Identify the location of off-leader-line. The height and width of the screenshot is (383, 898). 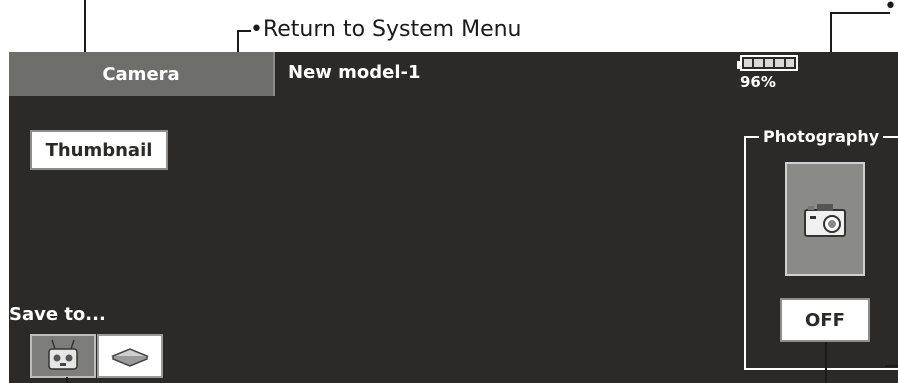
(826, 362).